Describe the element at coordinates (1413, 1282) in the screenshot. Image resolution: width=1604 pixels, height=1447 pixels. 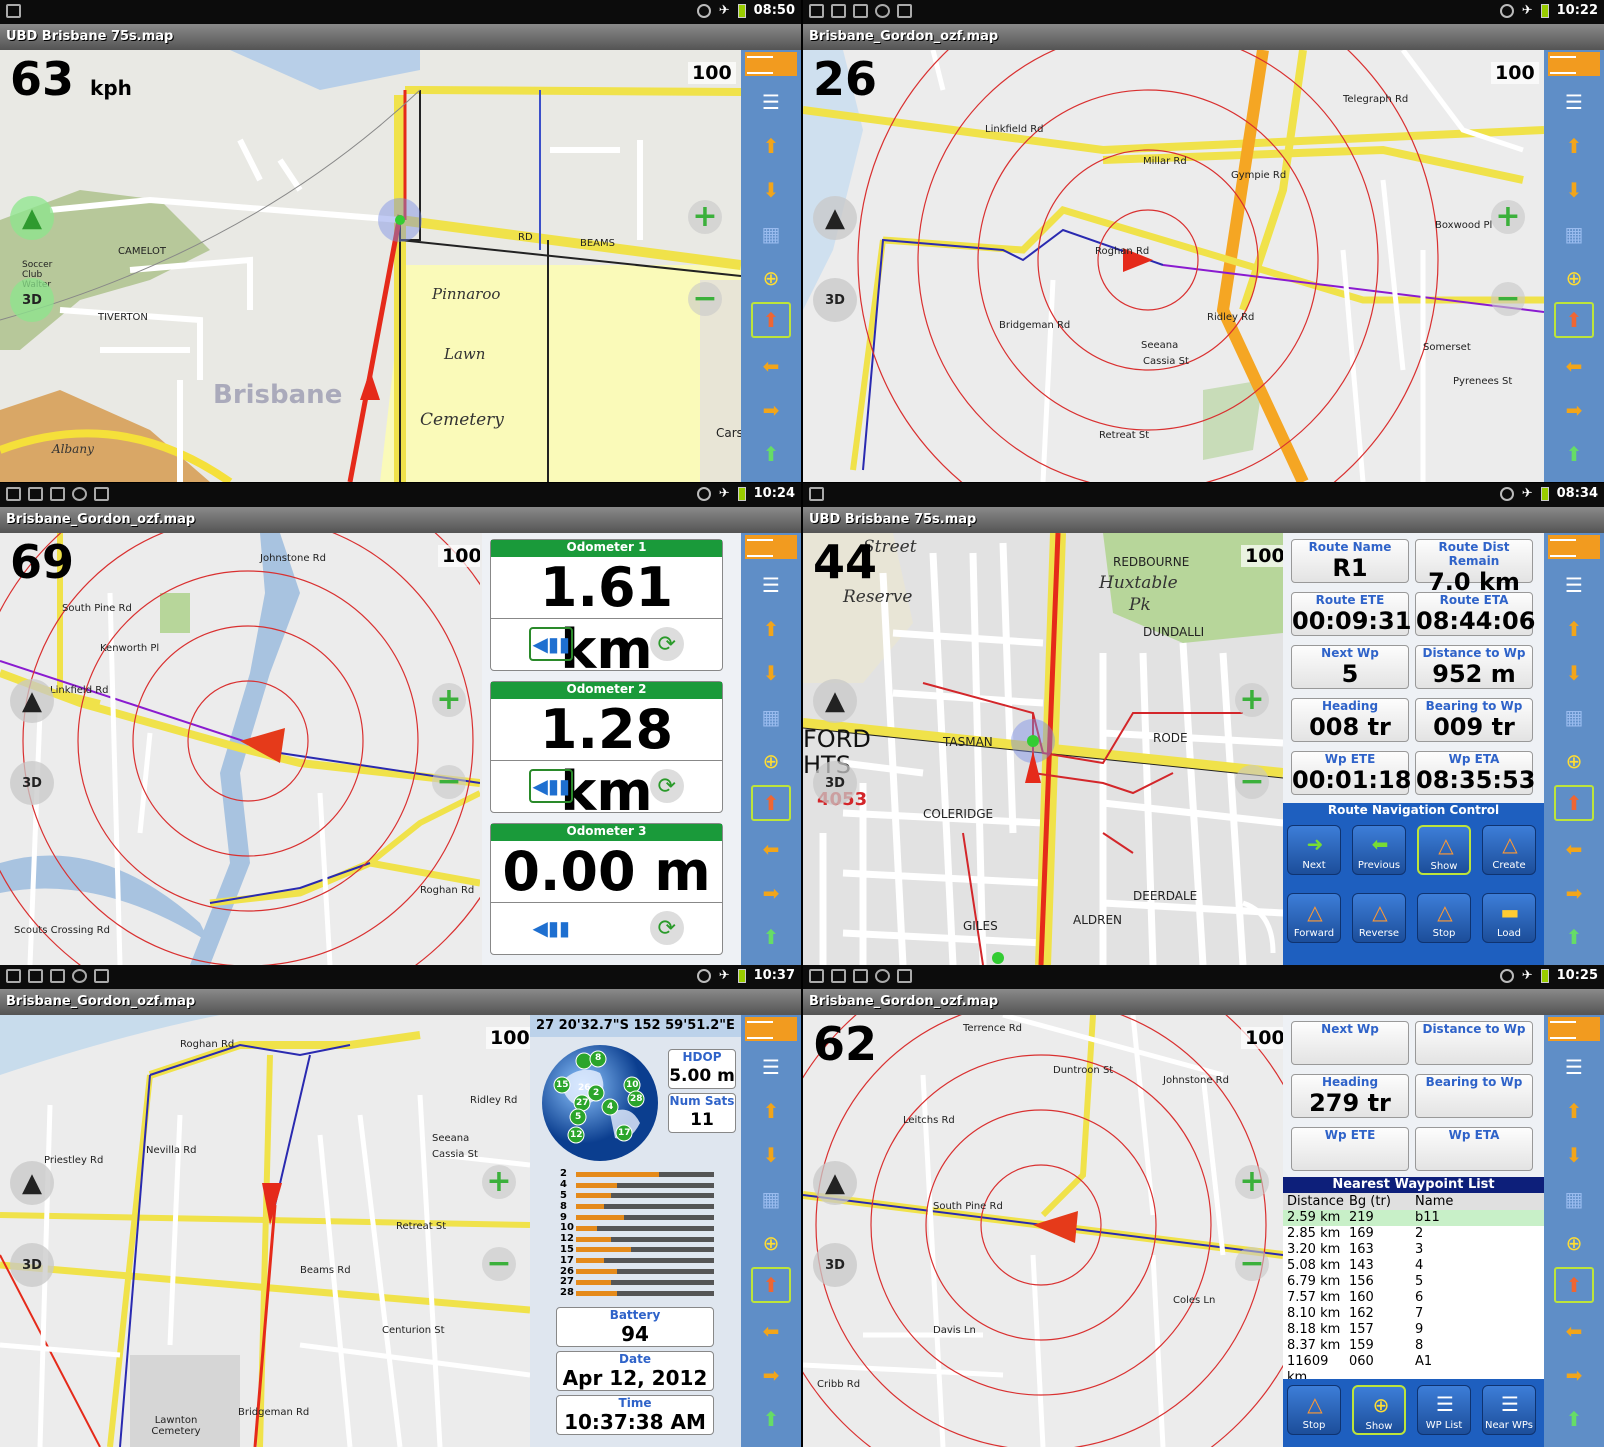
I see `table-row: 6.79 km 156 5` at that location.